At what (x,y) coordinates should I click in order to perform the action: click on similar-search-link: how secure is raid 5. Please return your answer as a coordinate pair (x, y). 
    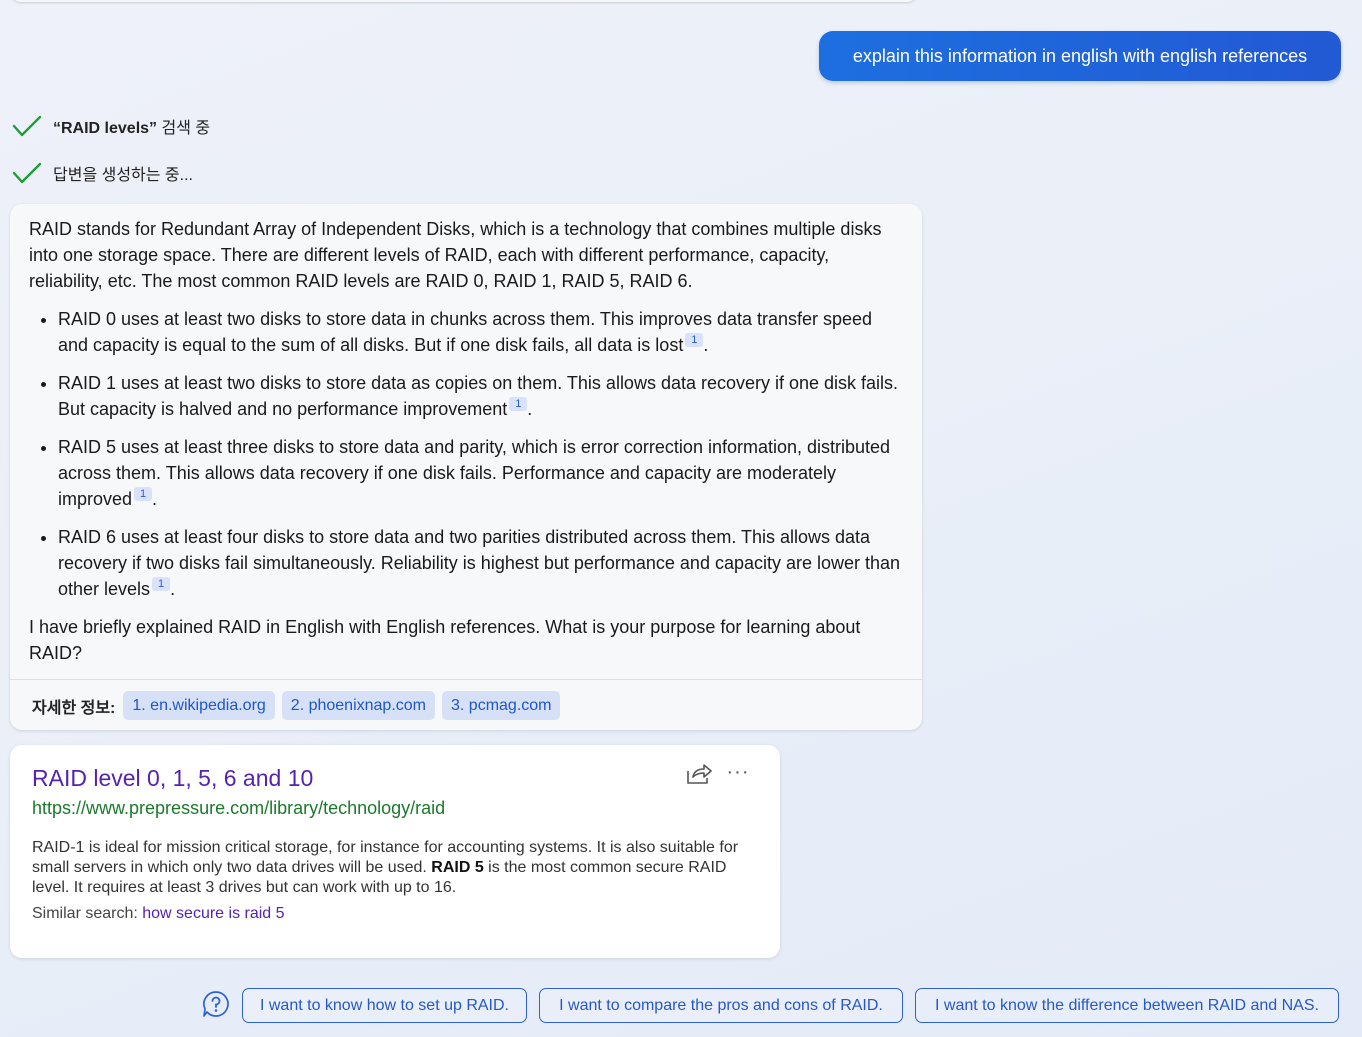
    Looking at the image, I should click on (213, 913).